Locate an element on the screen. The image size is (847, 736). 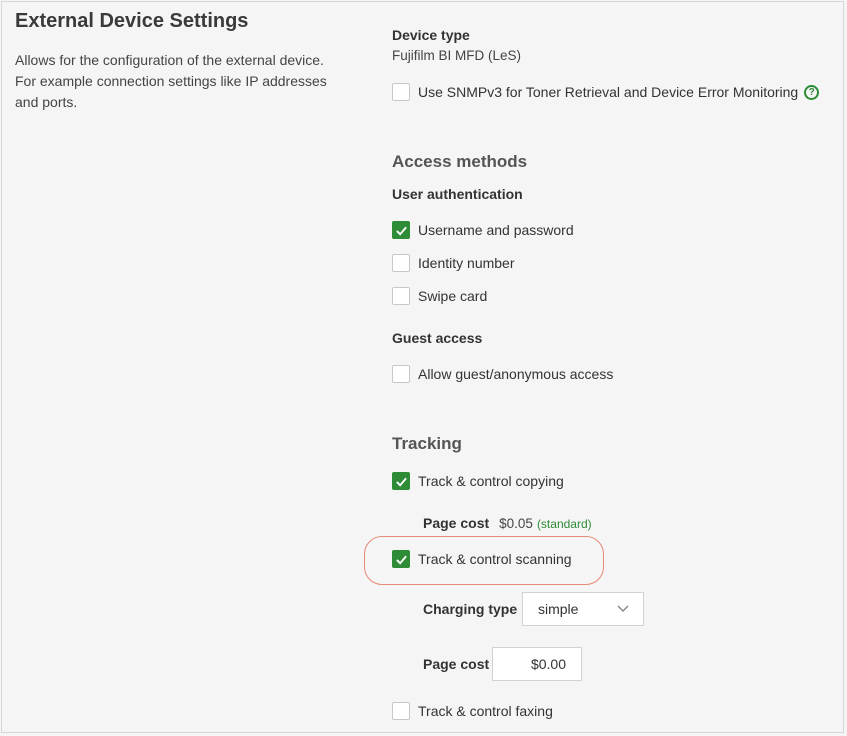
copy-page-cost-value: $0.05 is located at coordinates (516, 523).